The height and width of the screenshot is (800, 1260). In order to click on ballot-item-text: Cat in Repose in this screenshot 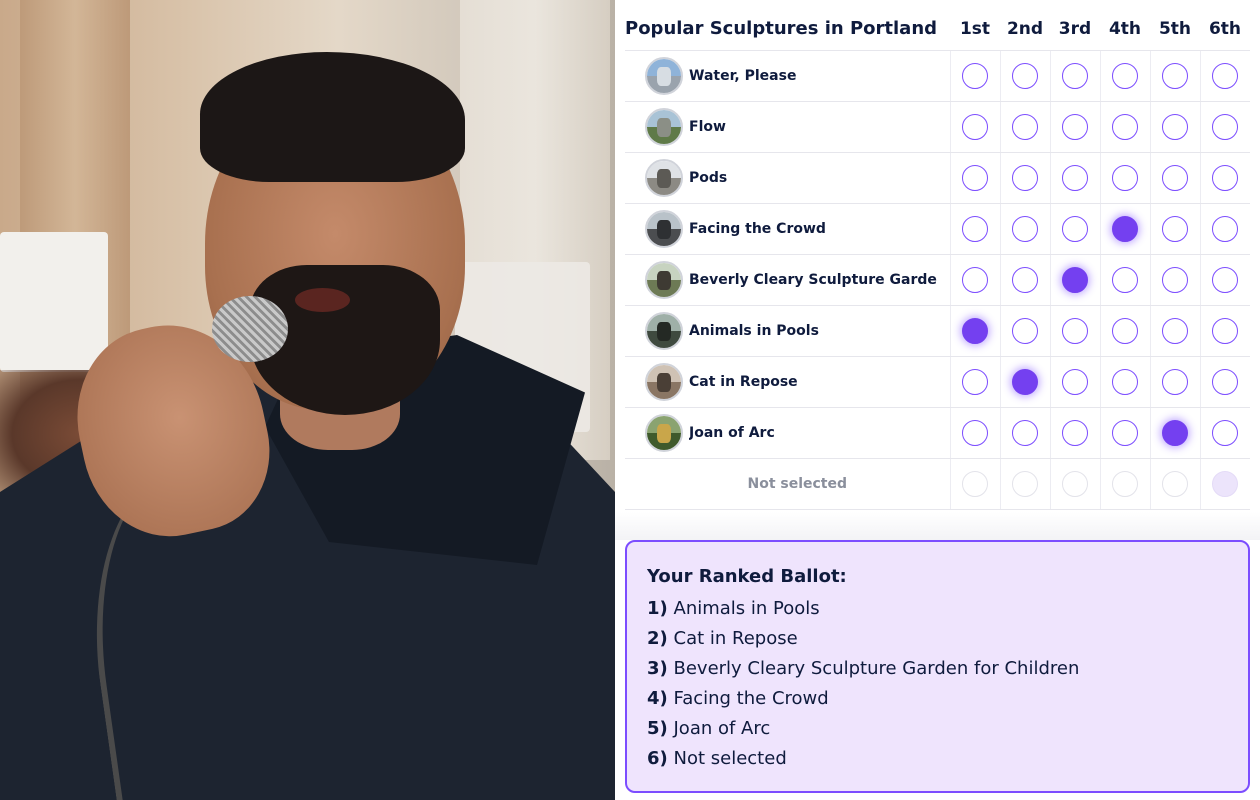, I will do `click(735, 638)`.